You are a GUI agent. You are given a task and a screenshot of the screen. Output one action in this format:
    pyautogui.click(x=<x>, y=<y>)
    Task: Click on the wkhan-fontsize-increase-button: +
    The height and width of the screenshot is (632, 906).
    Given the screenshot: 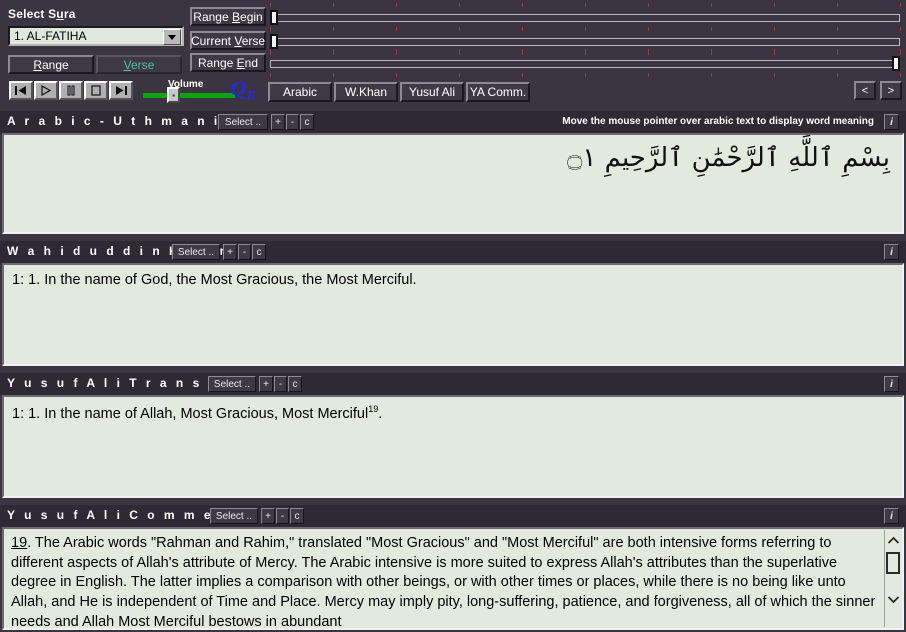 What is the action you would take?
    pyautogui.click(x=230, y=252)
    